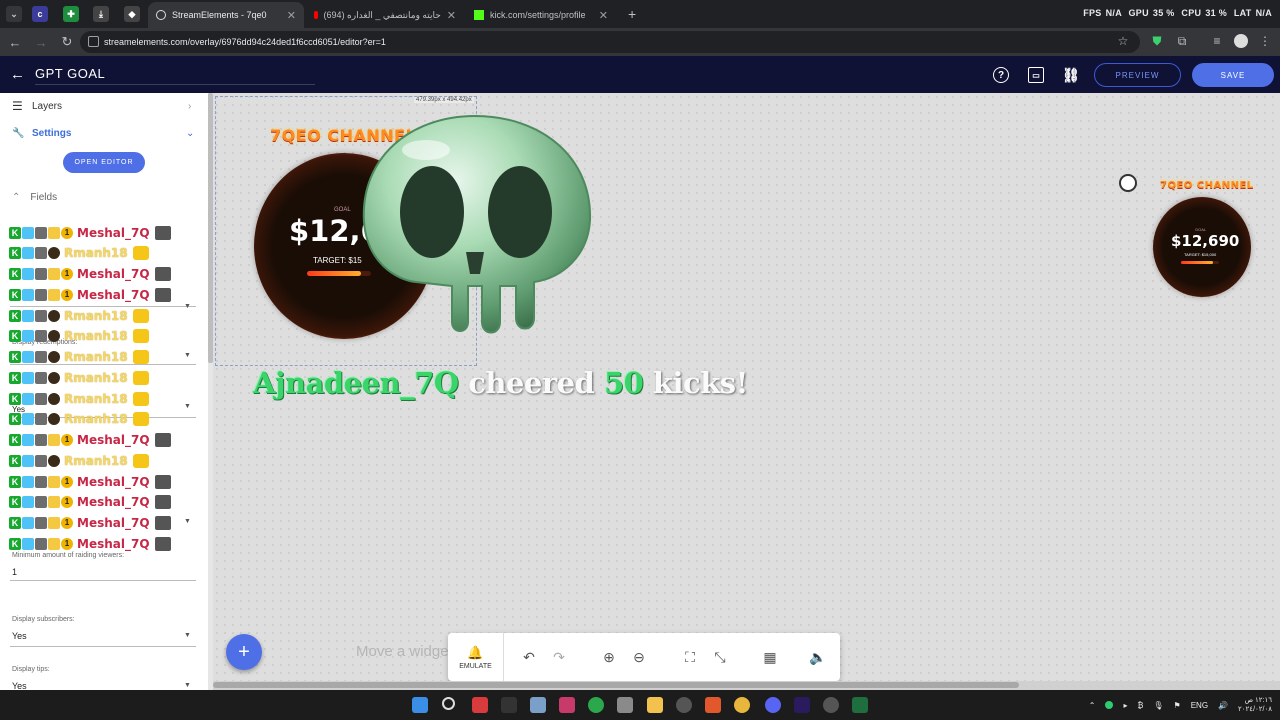 This screenshot has height=720, width=1280. Describe the element at coordinates (559, 657) in the screenshot. I see `redo-icon: ↷` at that location.